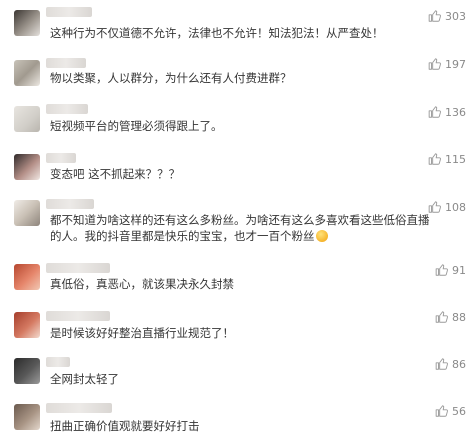 The height and width of the screenshot is (439, 474). What do you see at coordinates (450, 364) in the screenshot?
I see `like-button: 86` at bounding box center [450, 364].